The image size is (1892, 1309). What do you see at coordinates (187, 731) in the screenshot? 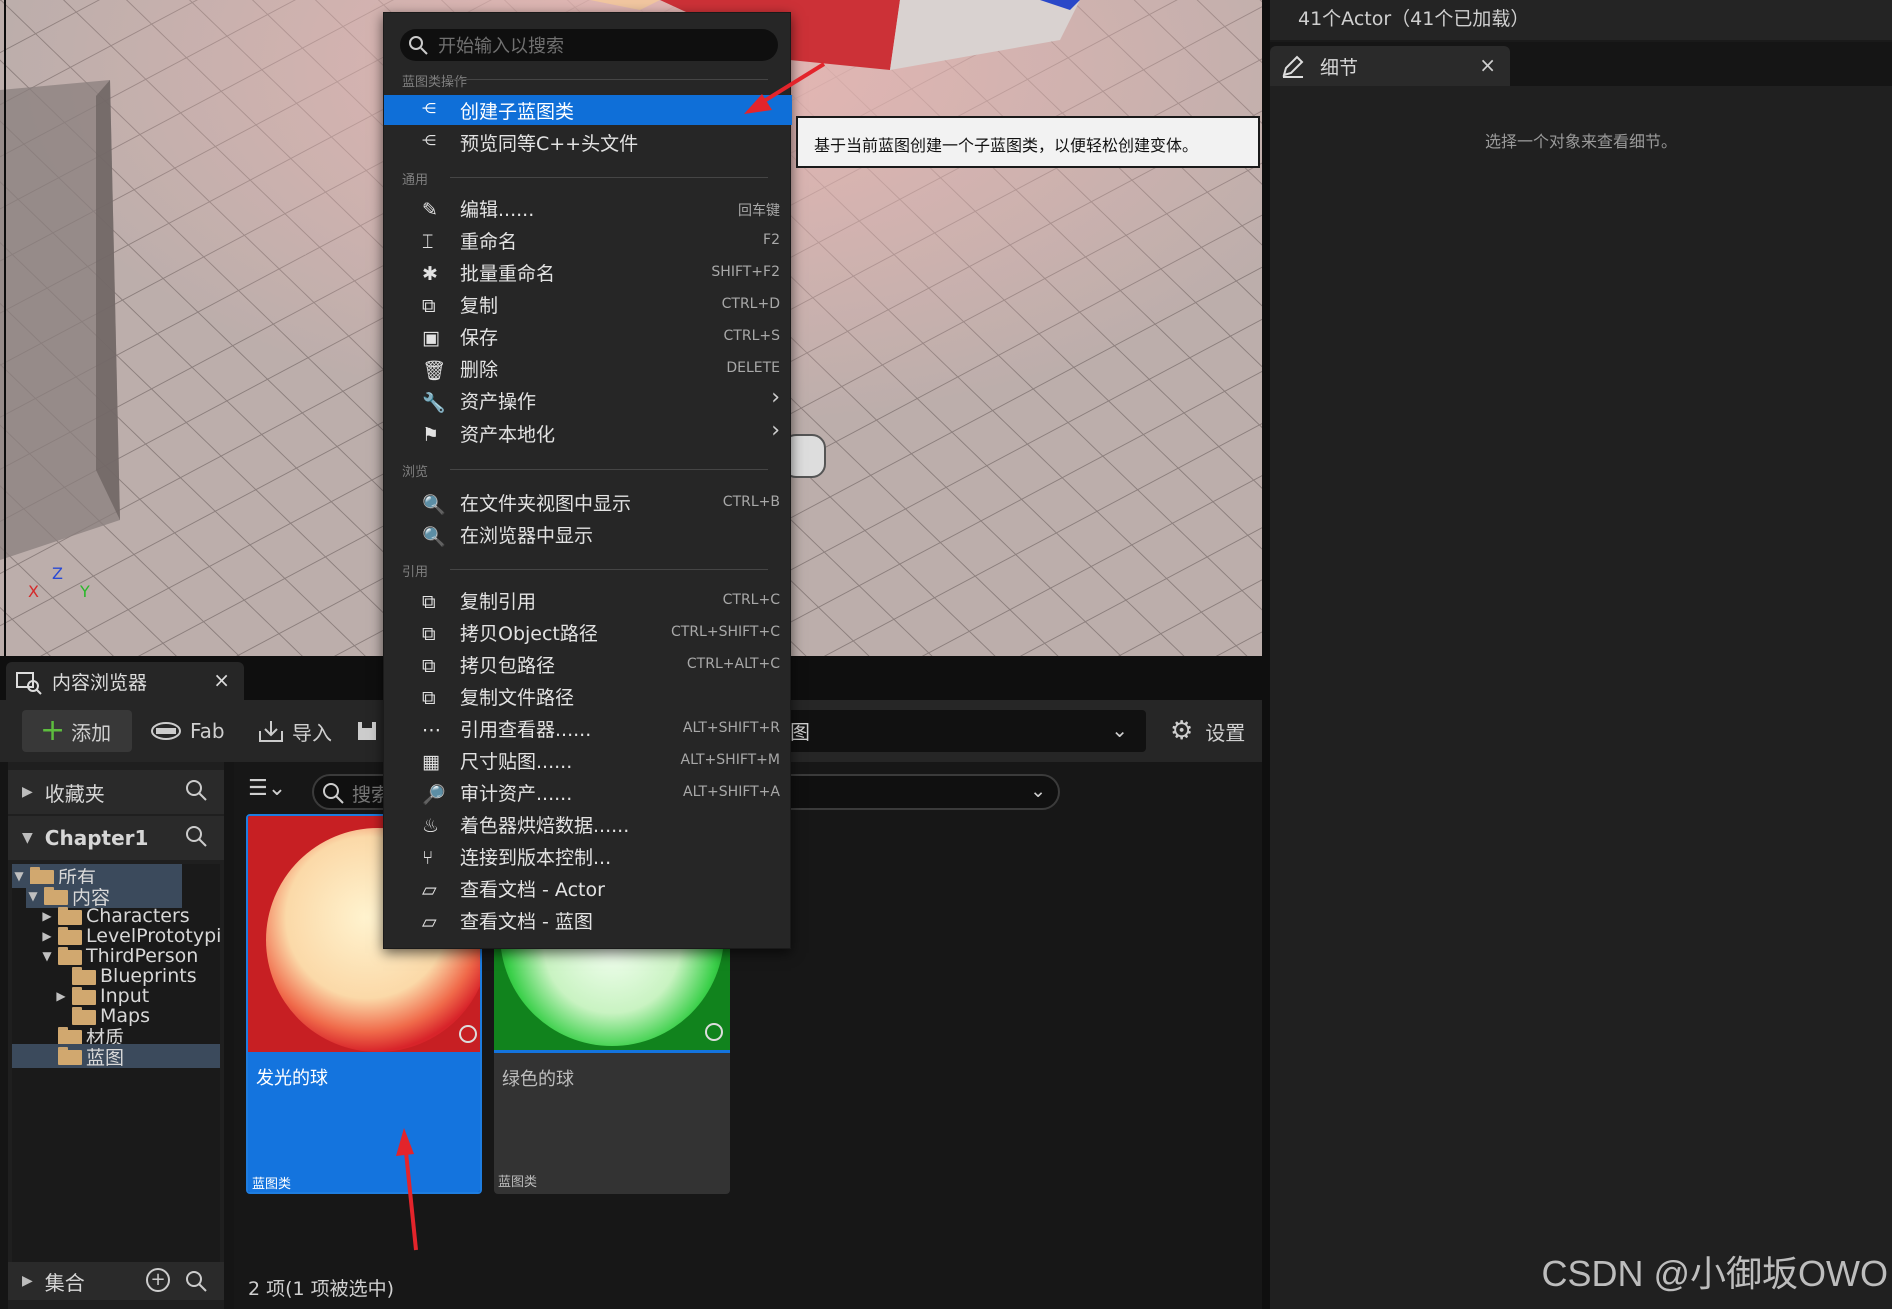
I see `fab-button: Fab` at bounding box center [187, 731].